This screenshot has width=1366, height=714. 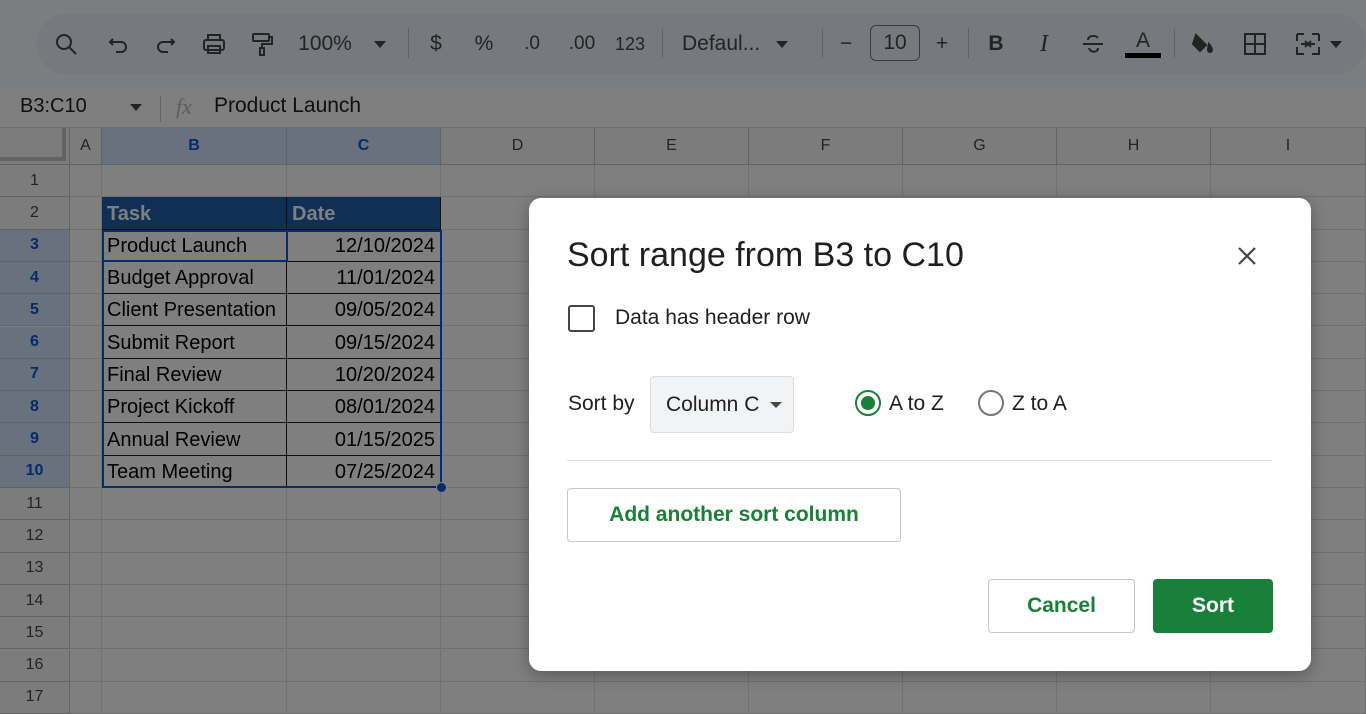 I want to click on sort-button: Sort, so click(x=1213, y=606).